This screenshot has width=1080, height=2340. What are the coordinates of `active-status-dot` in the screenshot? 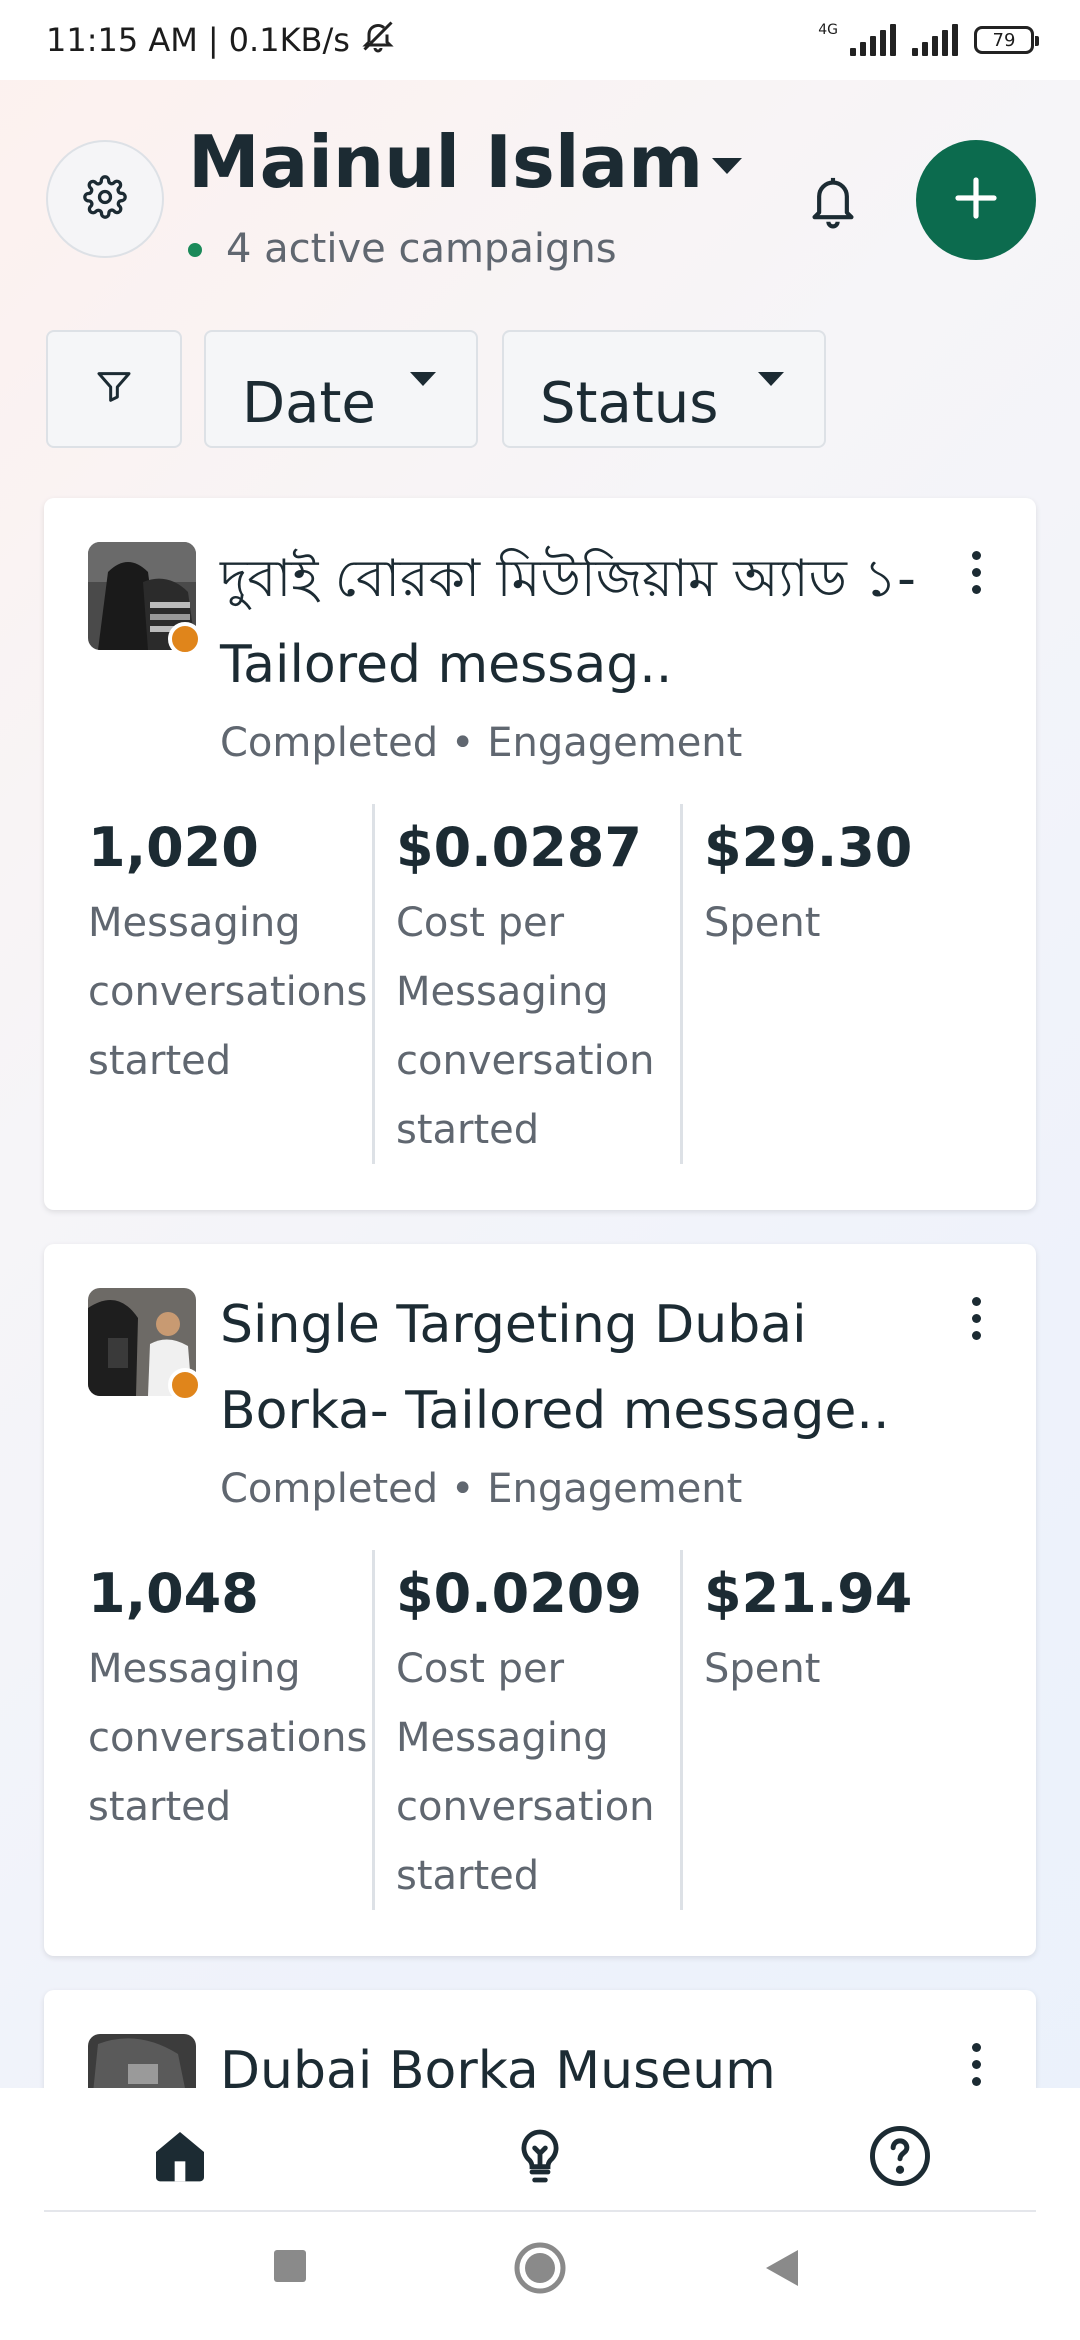 It's located at (195, 250).